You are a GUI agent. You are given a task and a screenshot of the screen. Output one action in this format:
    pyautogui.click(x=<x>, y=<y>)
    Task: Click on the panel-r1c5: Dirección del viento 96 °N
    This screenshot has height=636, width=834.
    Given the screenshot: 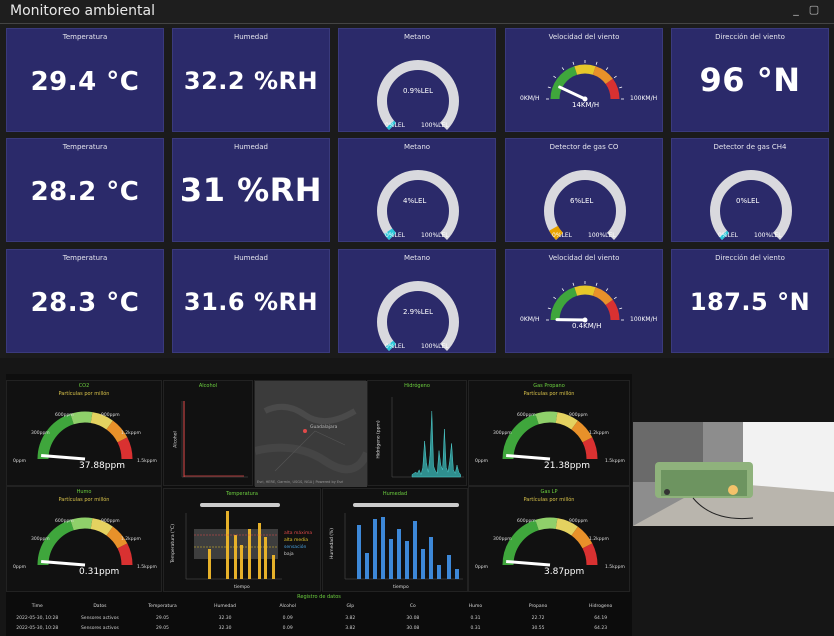 What is the action you would take?
    pyautogui.click(x=750, y=80)
    